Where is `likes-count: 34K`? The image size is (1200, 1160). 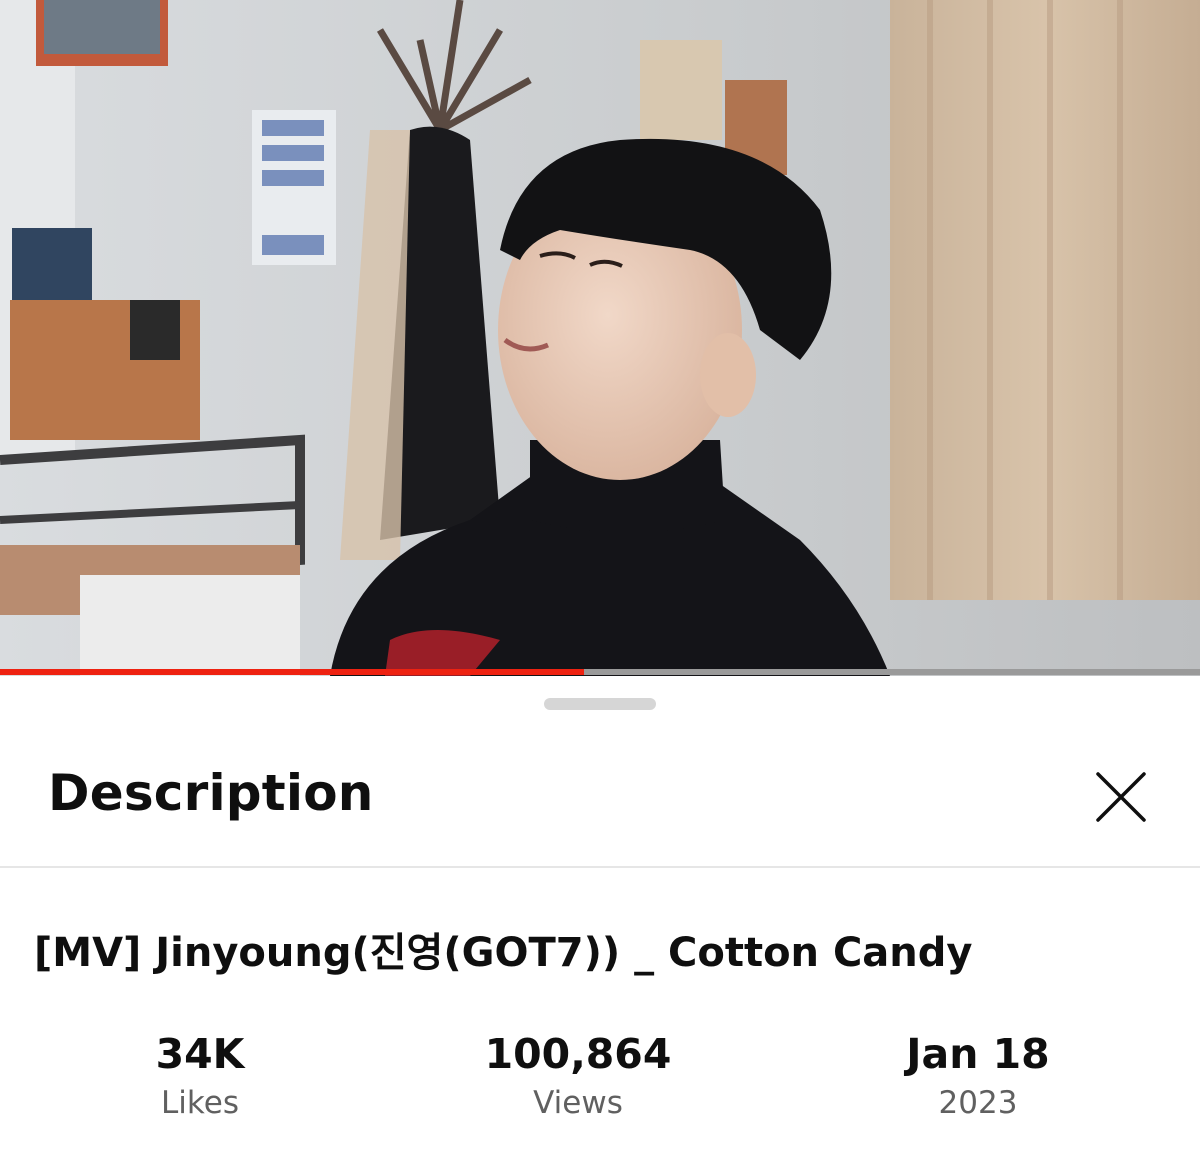
likes-count: 34K is located at coordinates (200, 1054).